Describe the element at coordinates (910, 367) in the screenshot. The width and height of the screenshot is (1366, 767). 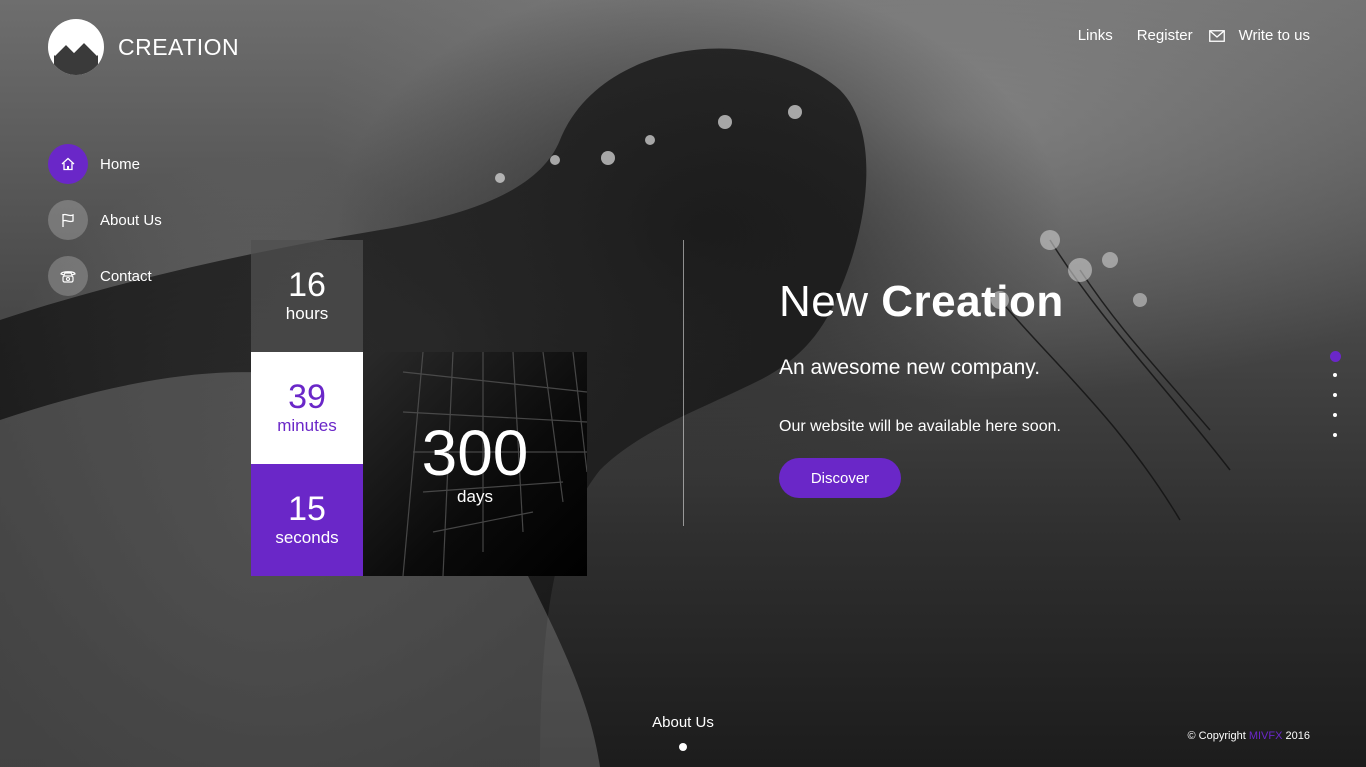
I see `hero-subtitle: An awesome new company.` at that location.